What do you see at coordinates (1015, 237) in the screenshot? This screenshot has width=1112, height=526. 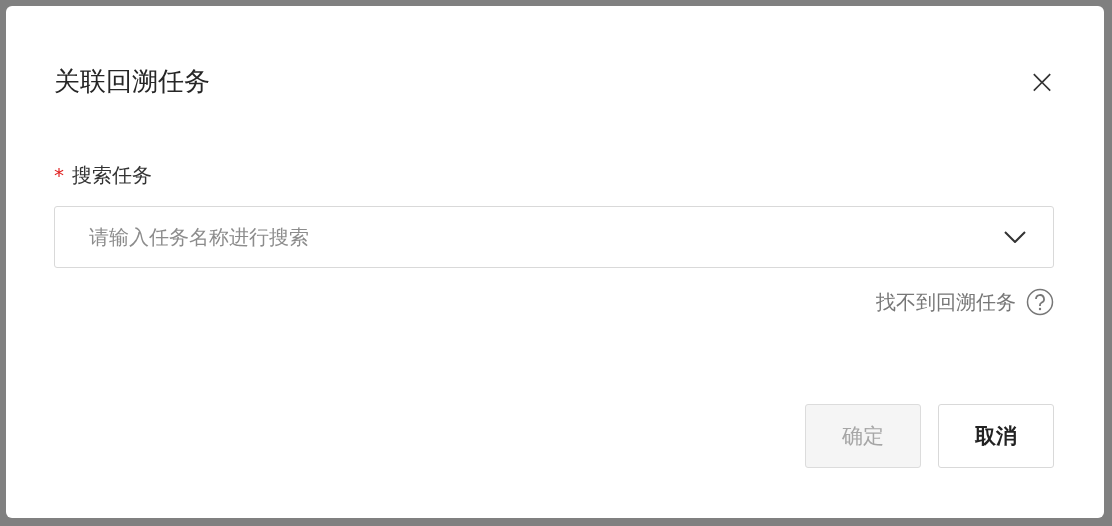 I see `chevron-down-icon` at bounding box center [1015, 237].